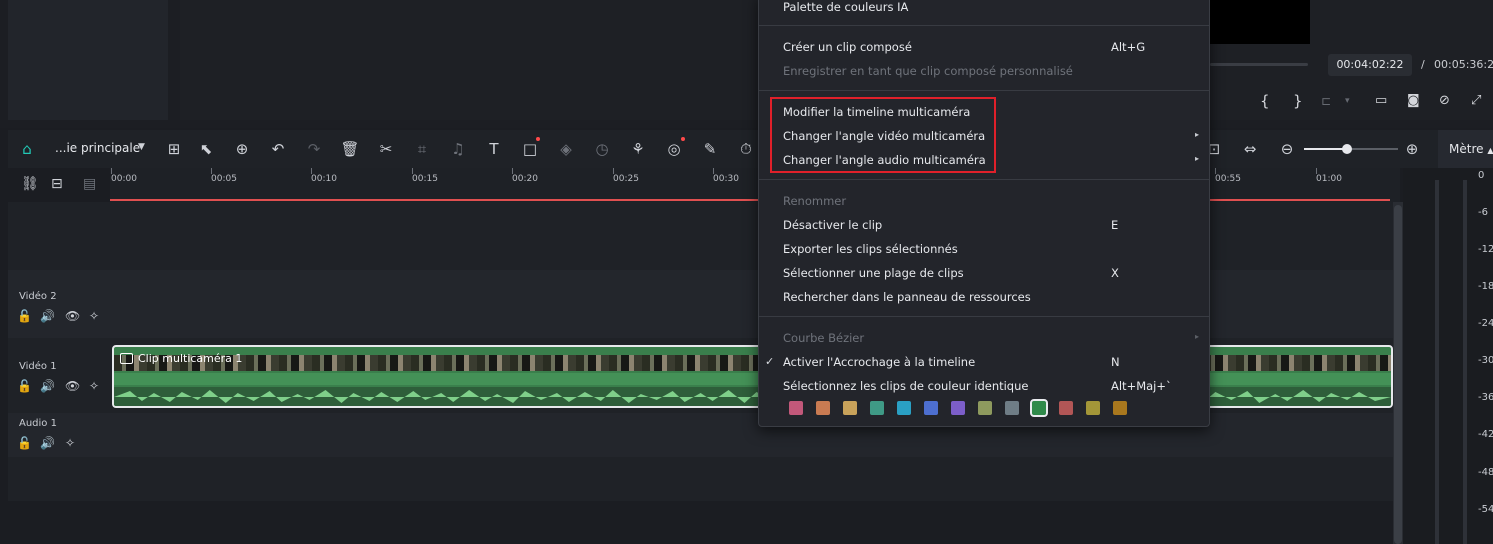 This screenshot has width=1493, height=544. Describe the element at coordinates (845, 7) in the screenshot. I see `menu-item-ai-palette: Palette de couleurs IA` at that location.